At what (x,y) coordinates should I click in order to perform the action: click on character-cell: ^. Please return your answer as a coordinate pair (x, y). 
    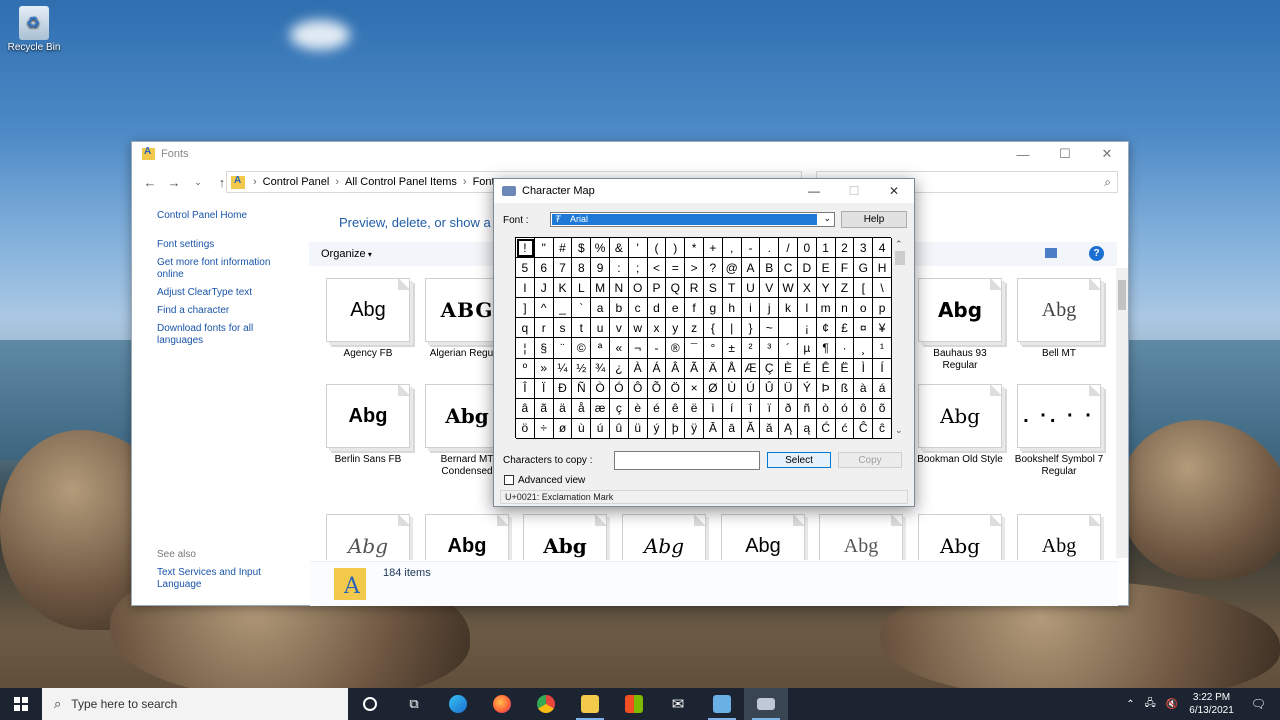
    Looking at the image, I should click on (544, 308).